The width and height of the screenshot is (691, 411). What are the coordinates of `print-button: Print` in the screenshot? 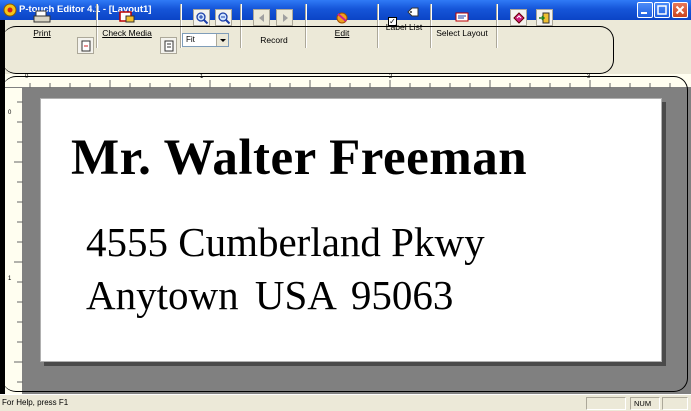 It's located at (42, 29).